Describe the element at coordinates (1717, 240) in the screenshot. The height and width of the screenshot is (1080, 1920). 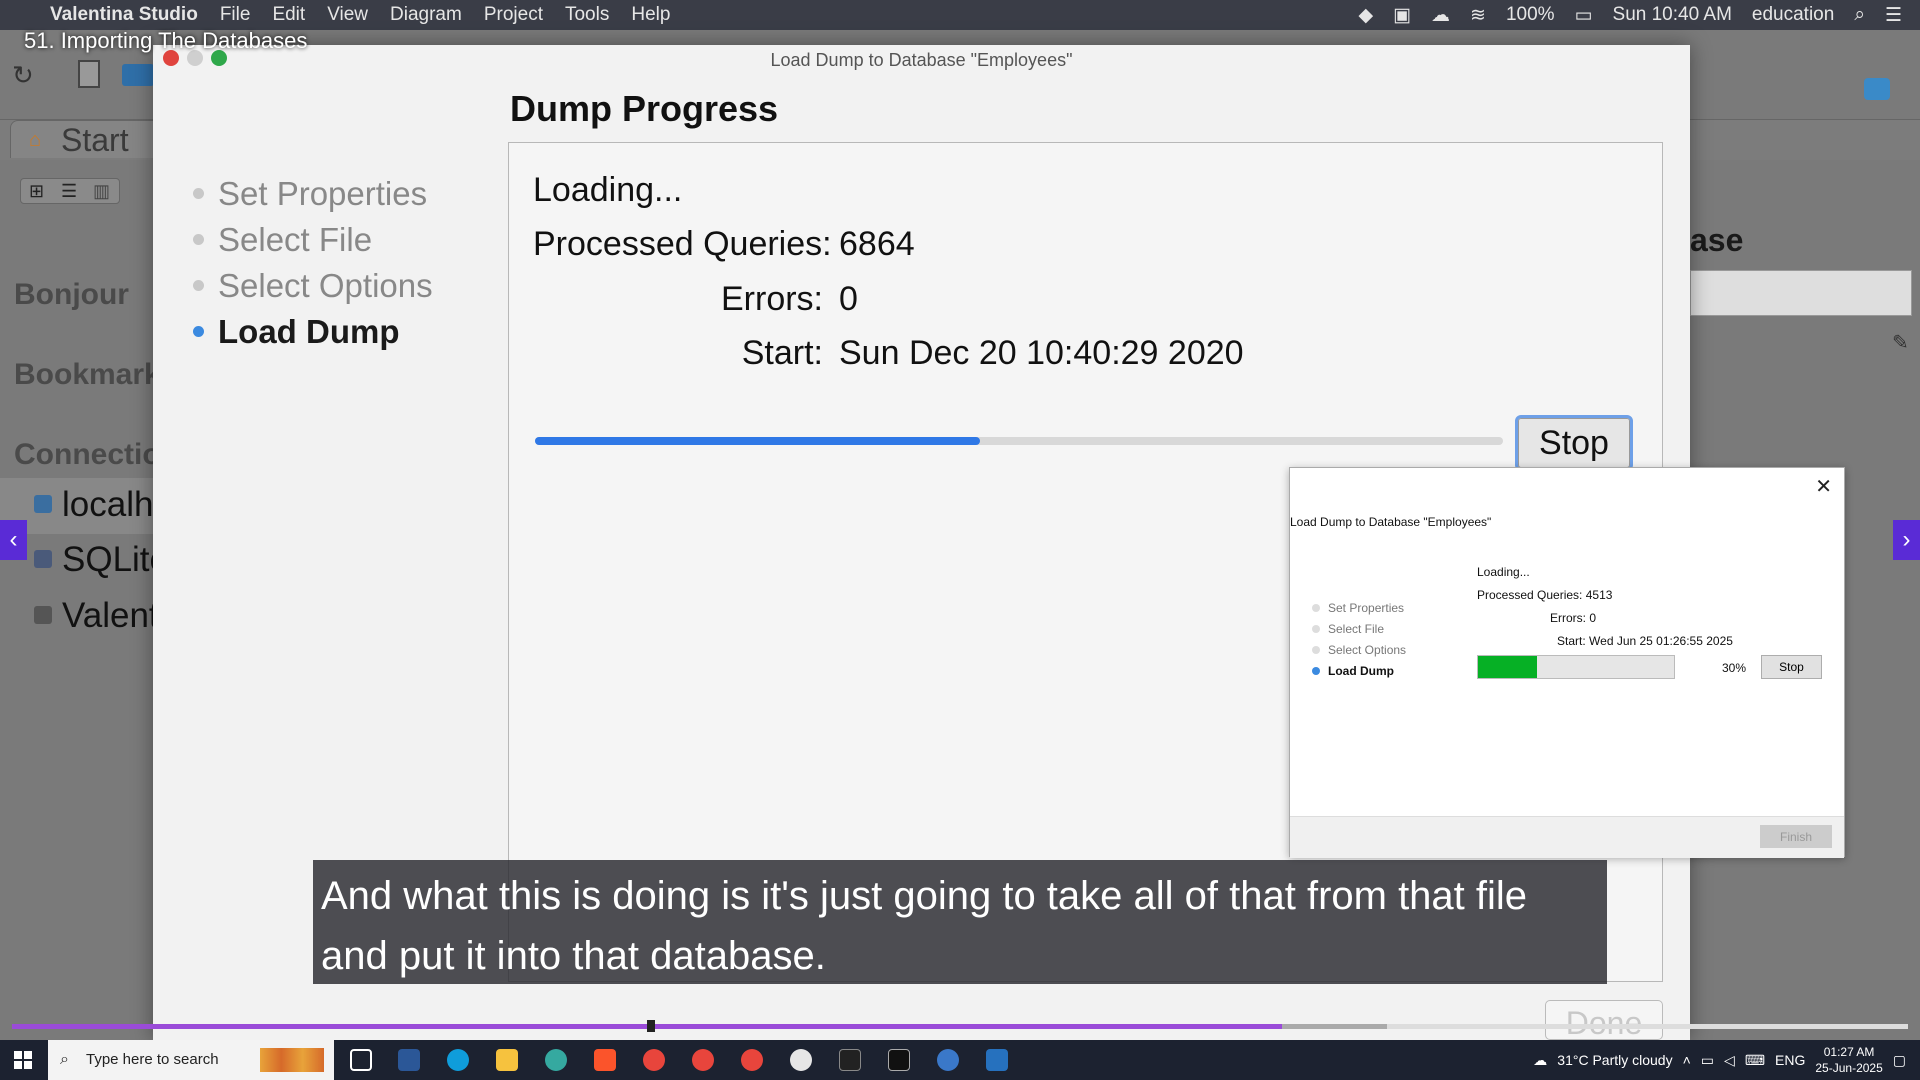
I see `right-panel-title: ase` at that location.